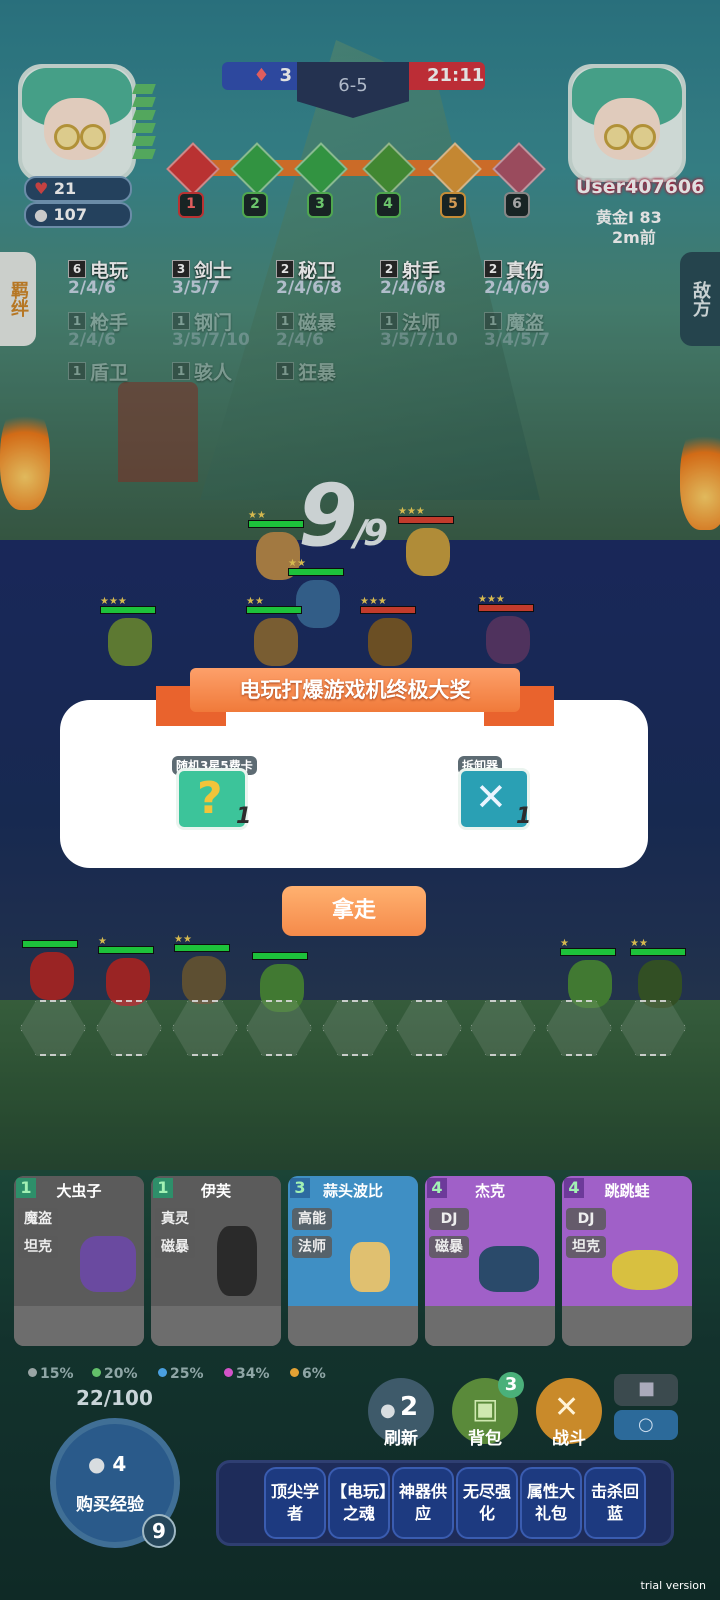 Image resolution: width=720 pixels, height=1600 pixels. What do you see at coordinates (114, 1398) in the screenshot?
I see `exp-progress: 22/100` at bounding box center [114, 1398].